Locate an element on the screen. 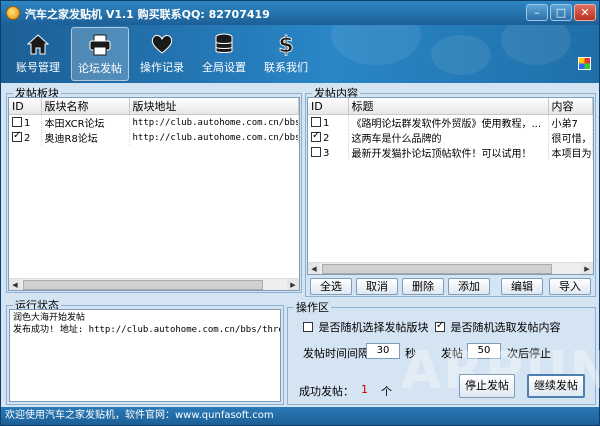  random-content-checkbox is located at coordinates (440, 326).